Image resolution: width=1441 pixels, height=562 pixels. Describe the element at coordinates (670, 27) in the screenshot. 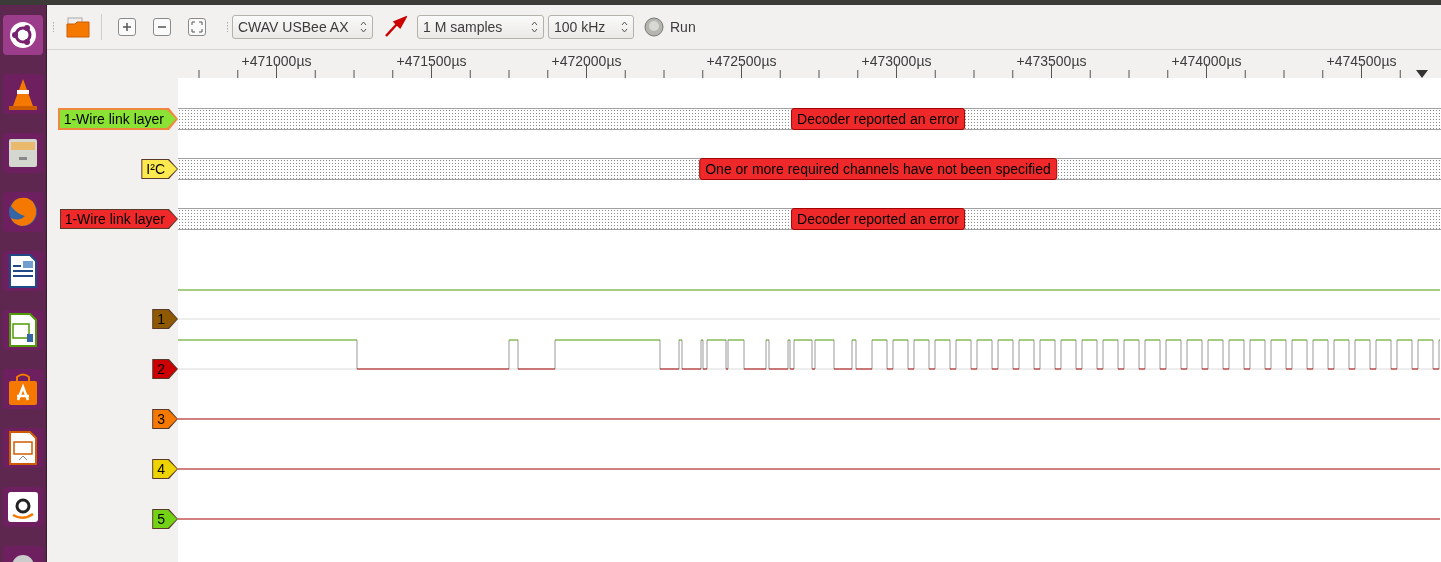

I see `run-button: Run` at that location.